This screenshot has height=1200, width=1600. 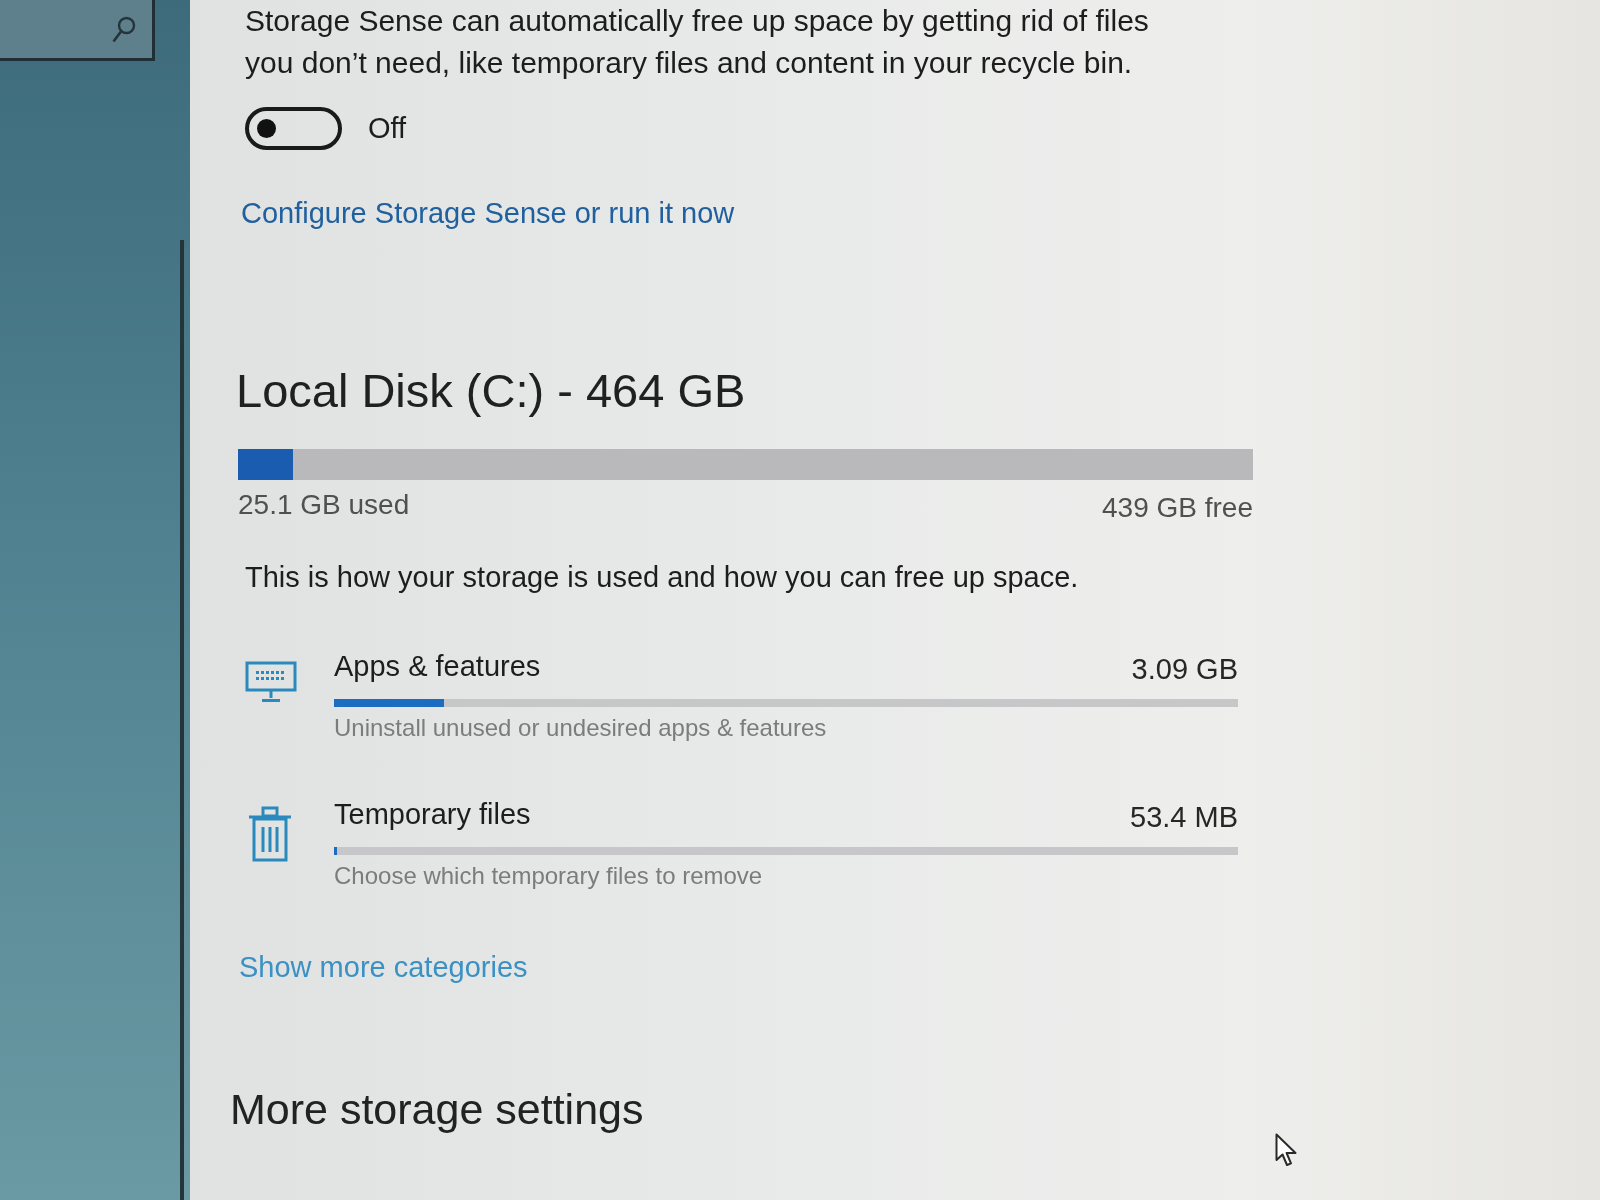 What do you see at coordinates (124, 29) in the screenshot?
I see `search-icon` at bounding box center [124, 29].